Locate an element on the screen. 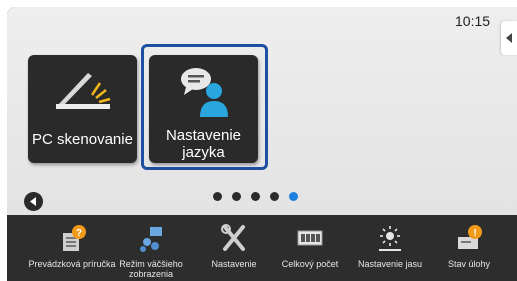 Image resolution: width=517 pixels, height=281 pixels. tools-icon is located at coordinates (234, 238).